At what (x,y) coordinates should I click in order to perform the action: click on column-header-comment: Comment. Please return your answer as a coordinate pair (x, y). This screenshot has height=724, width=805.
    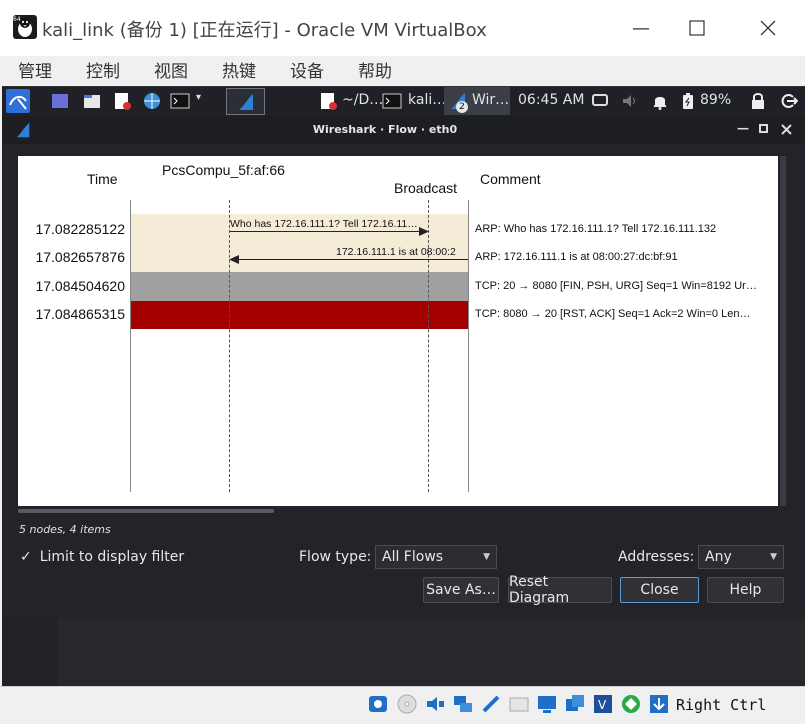
    Looking at the image, I should click on (510, 179).